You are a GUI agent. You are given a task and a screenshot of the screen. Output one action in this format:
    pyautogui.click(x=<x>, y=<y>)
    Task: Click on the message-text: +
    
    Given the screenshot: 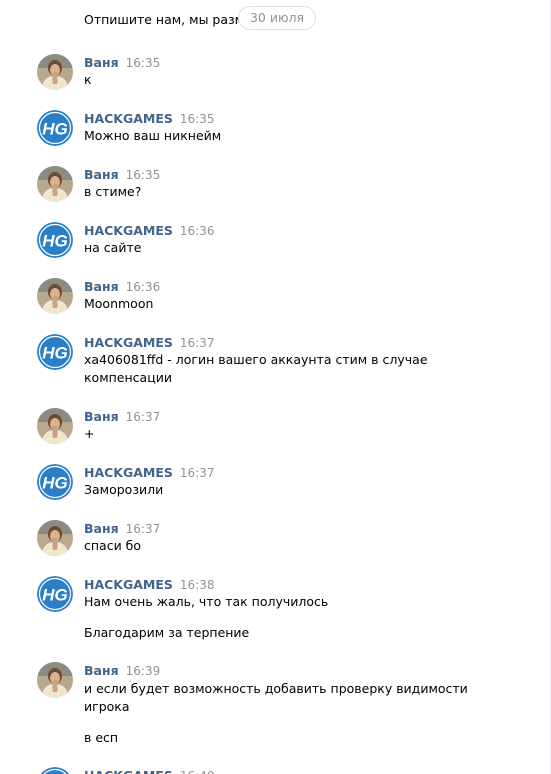 What is the action you would take?
    pyautogui.click(x=89, y=433)
    